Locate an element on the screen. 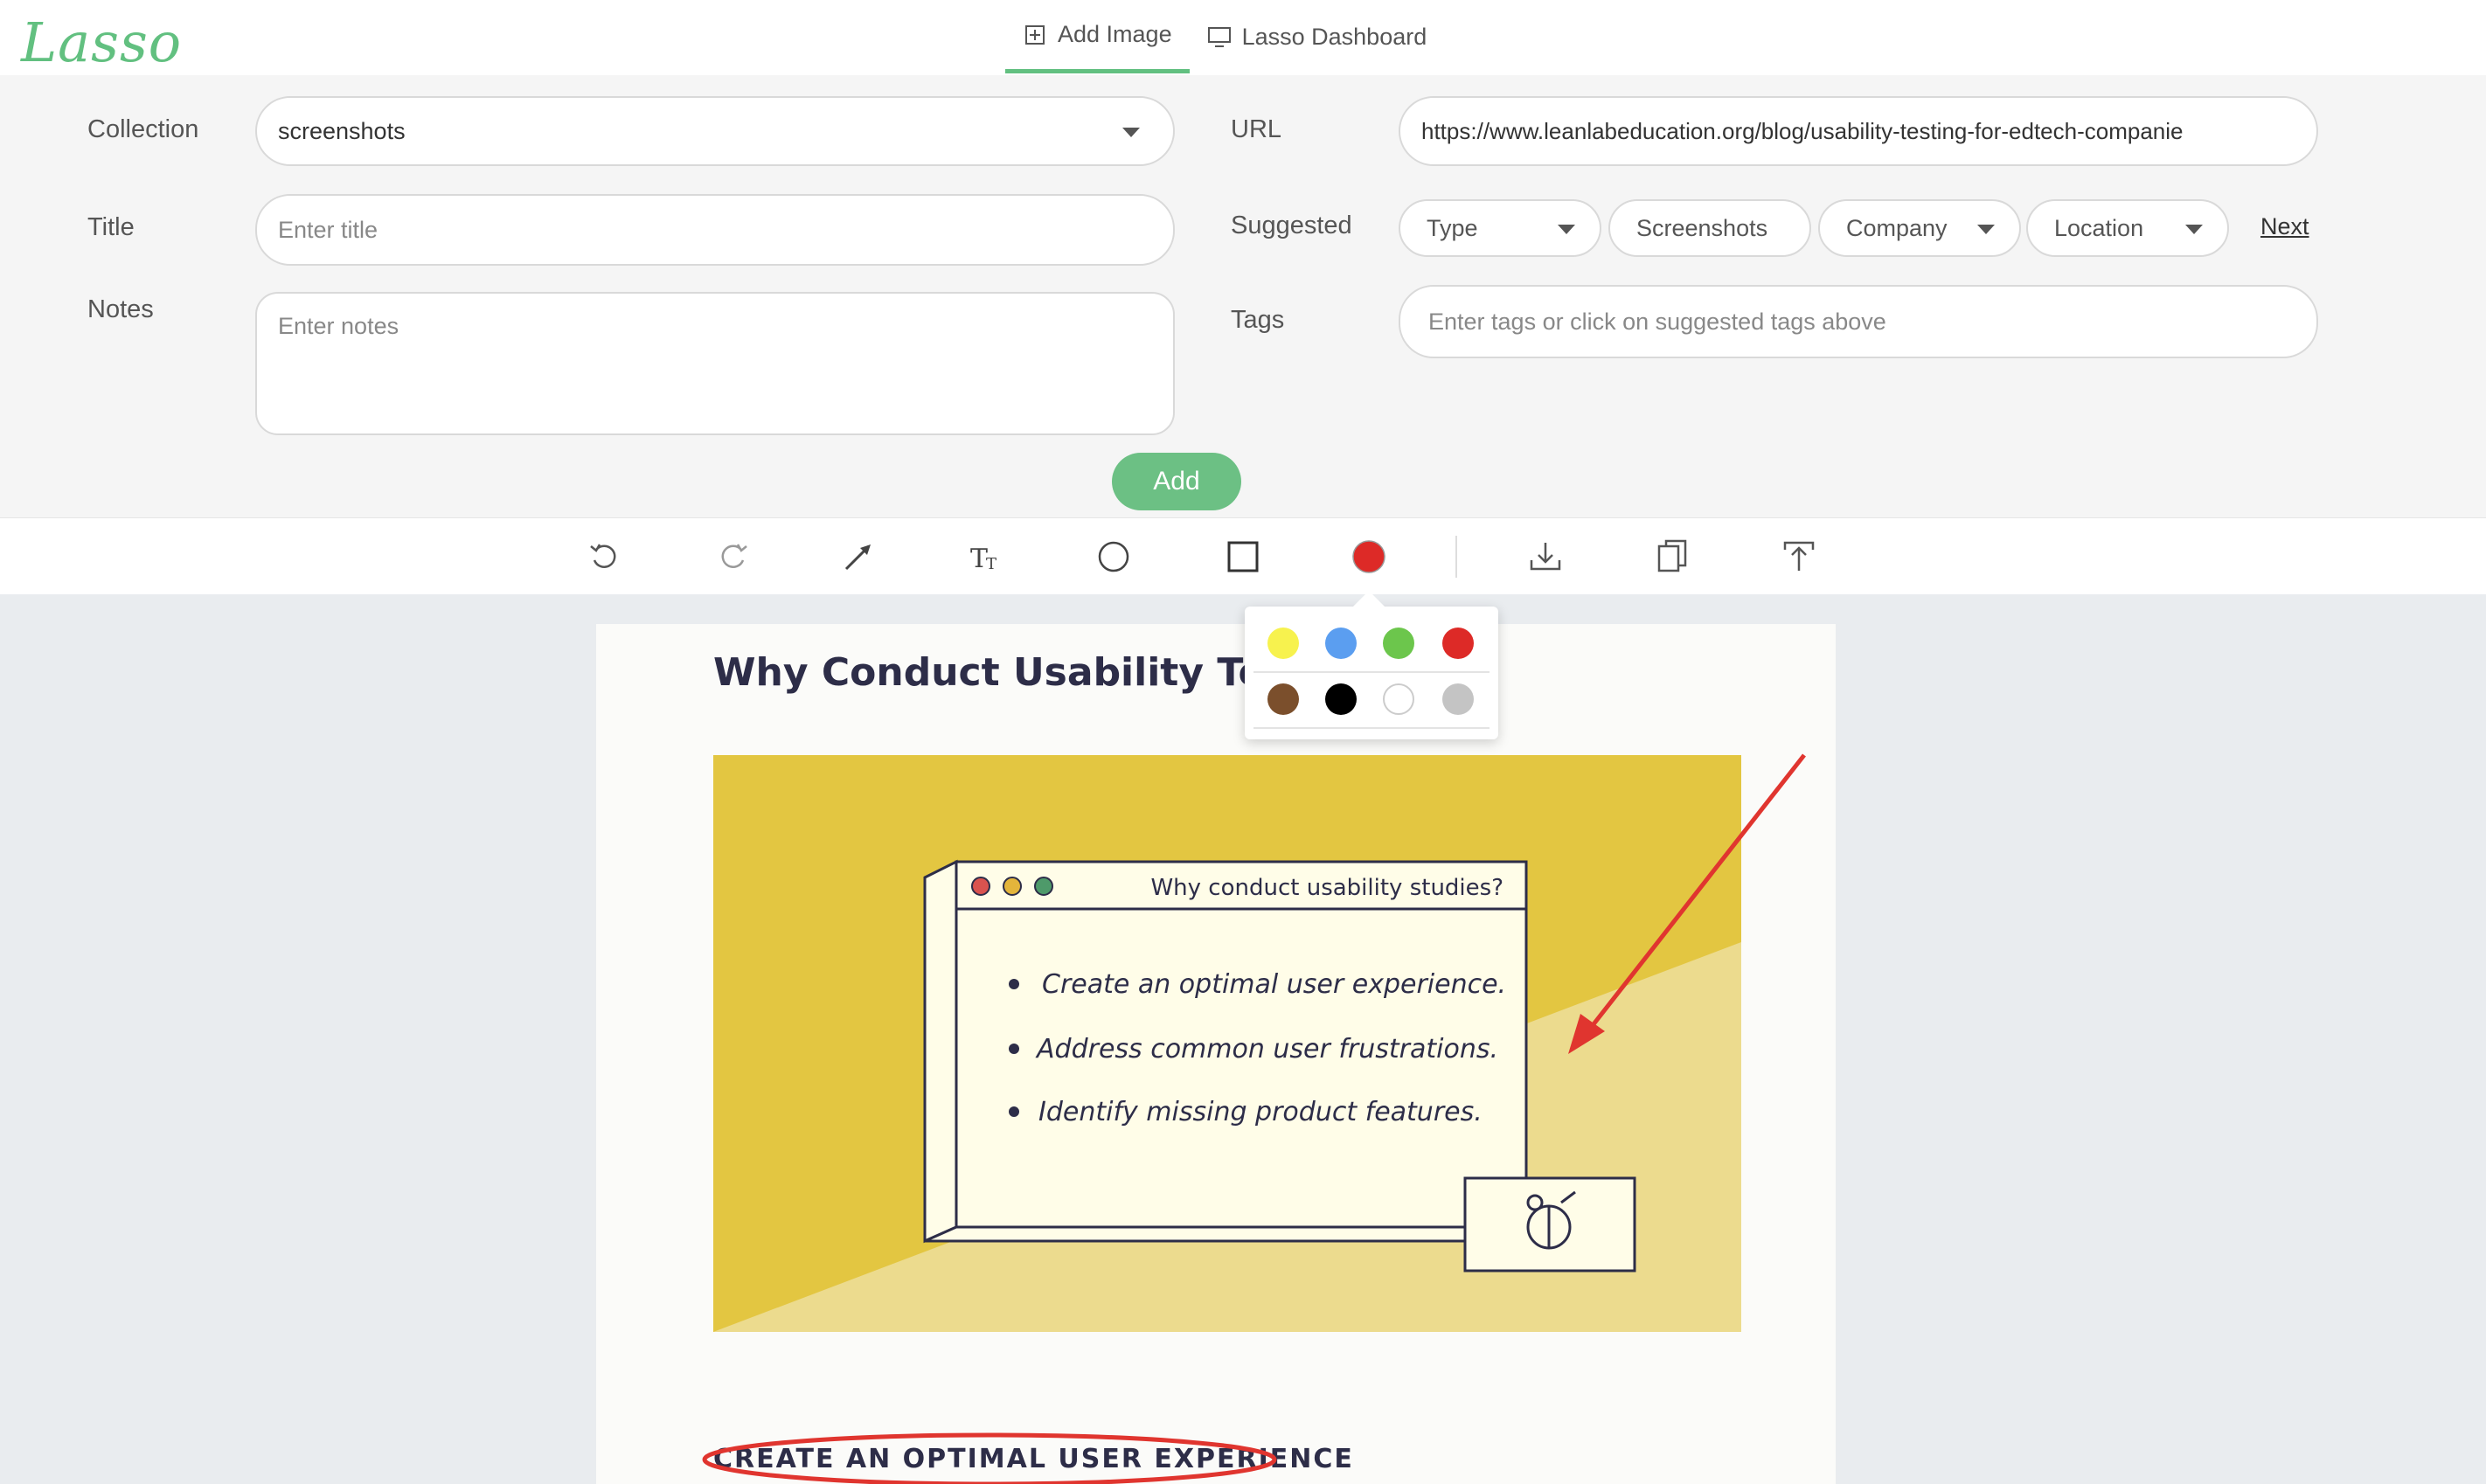  color-swatch-black is located at coordinates (1341, 699).